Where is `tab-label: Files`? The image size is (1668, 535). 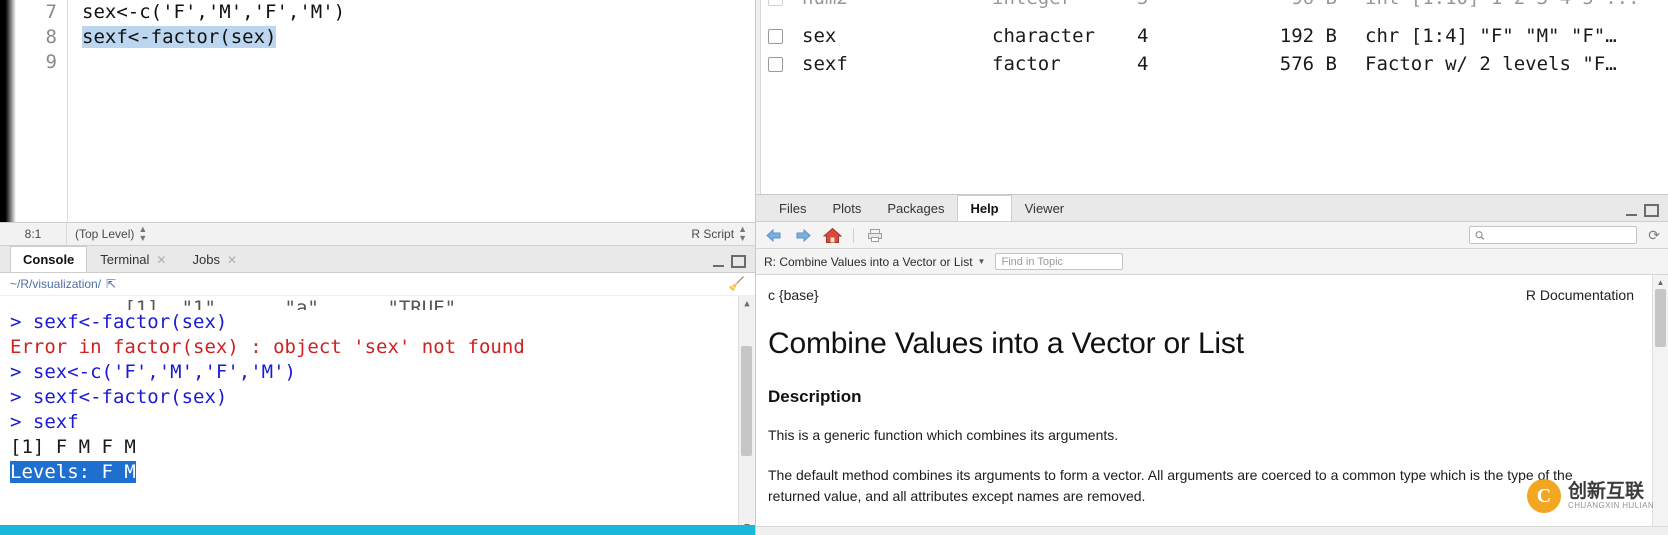 tab-label: Files is located at coordinates (793, 208).